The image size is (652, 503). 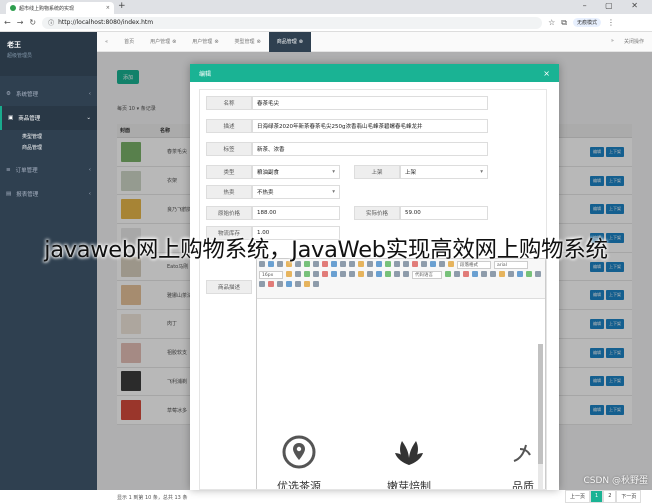 I want to click on tab-types: 类型管理 ⊗, so click(x=248, y=42).